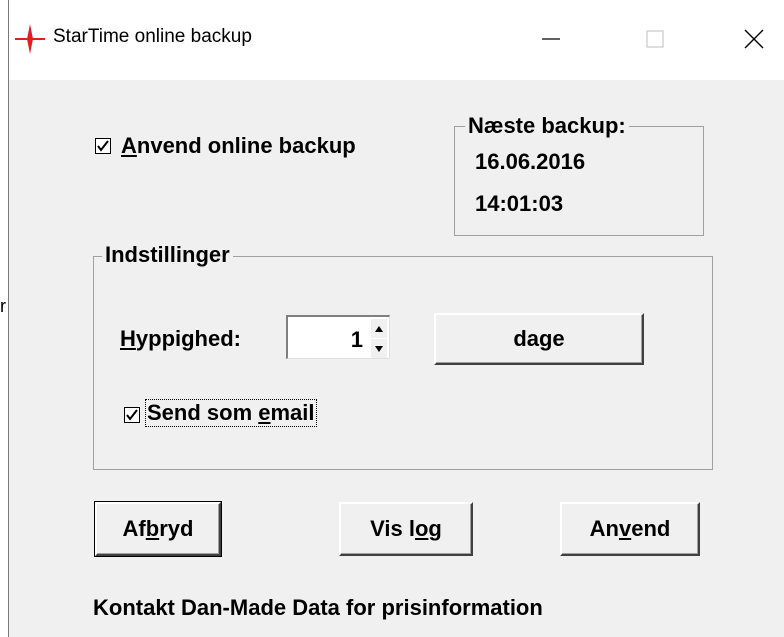  I want to click on title-bar: StarTime online backup, so click(396, 40).